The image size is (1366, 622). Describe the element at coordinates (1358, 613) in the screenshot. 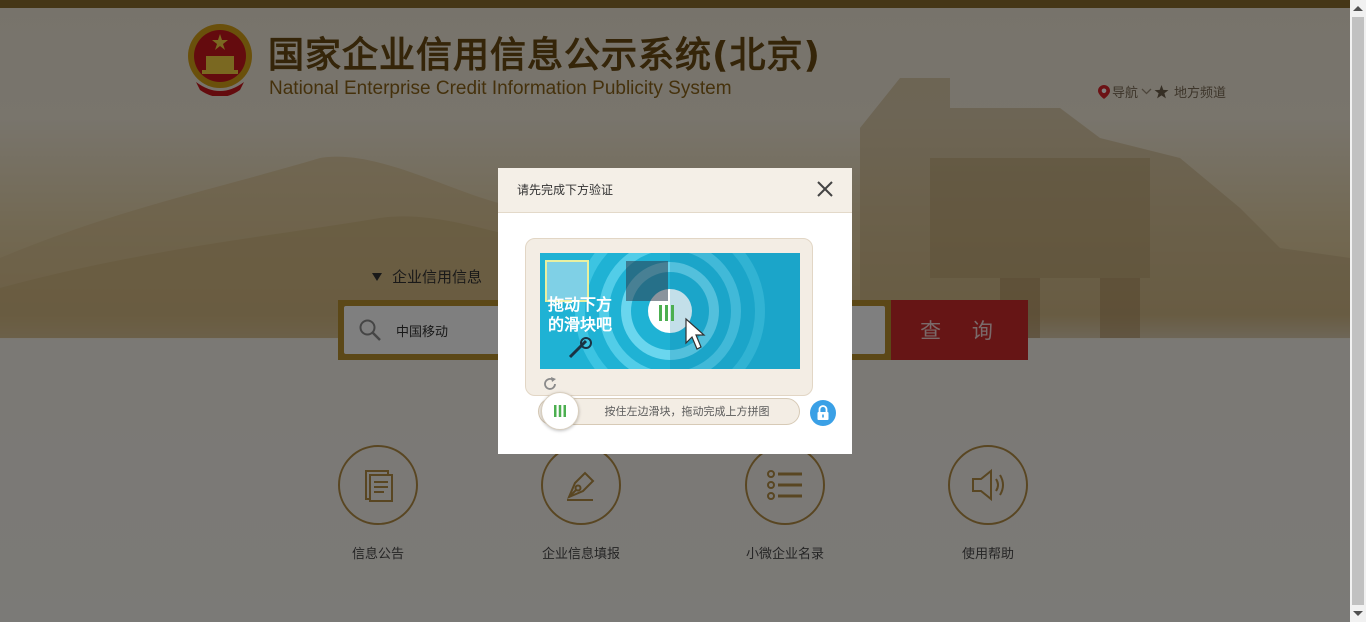

I see `scroll-down-arrow-icon` at that location.